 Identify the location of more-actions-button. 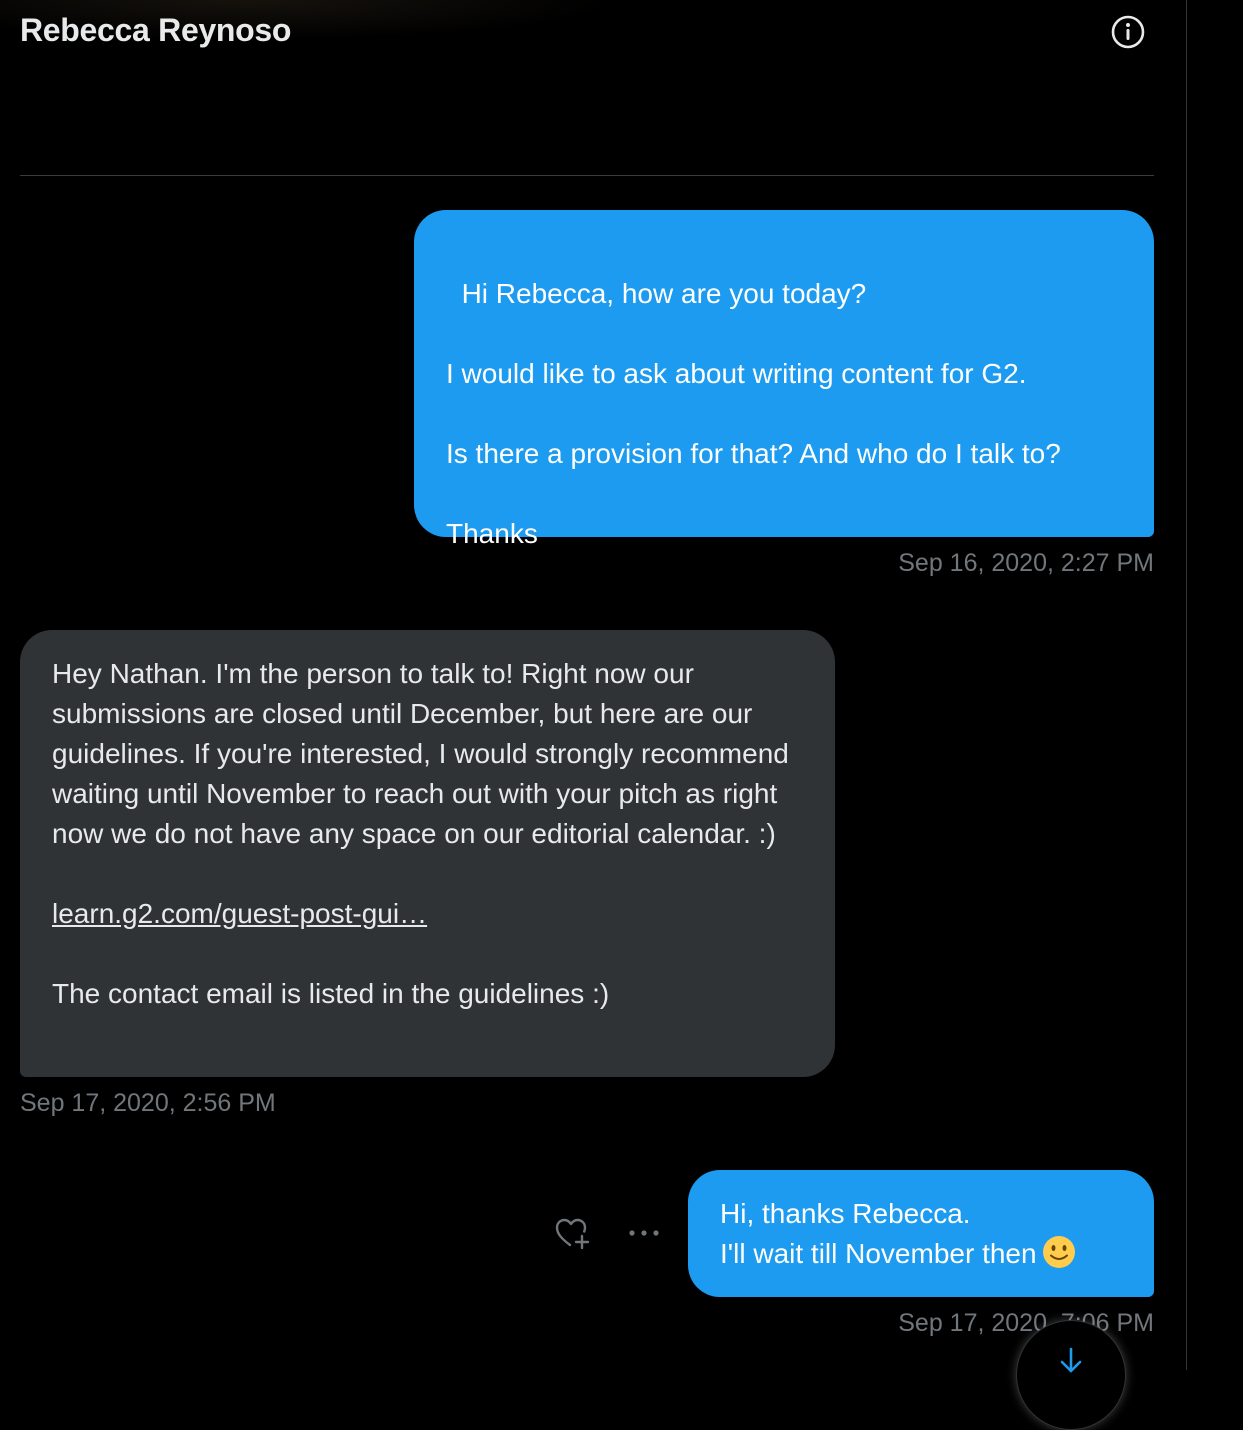
(644, 1233).